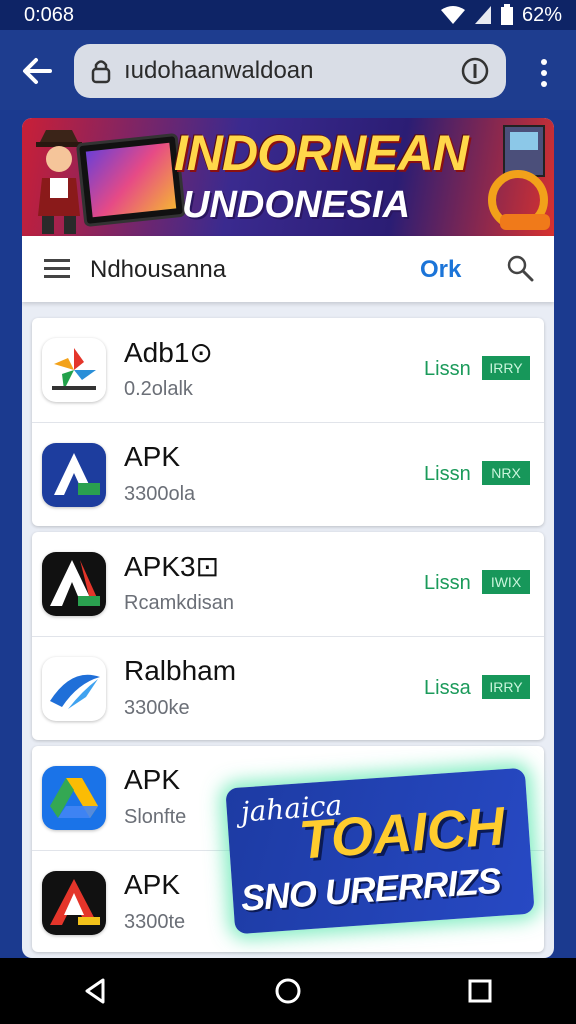 Image resolution: width=576 pixels, height=1024 pixels. What do you see at coordinates (168, 352) in the screenshot?
I see `app-name: Adb1⊙` at bounding box center [168, 352].